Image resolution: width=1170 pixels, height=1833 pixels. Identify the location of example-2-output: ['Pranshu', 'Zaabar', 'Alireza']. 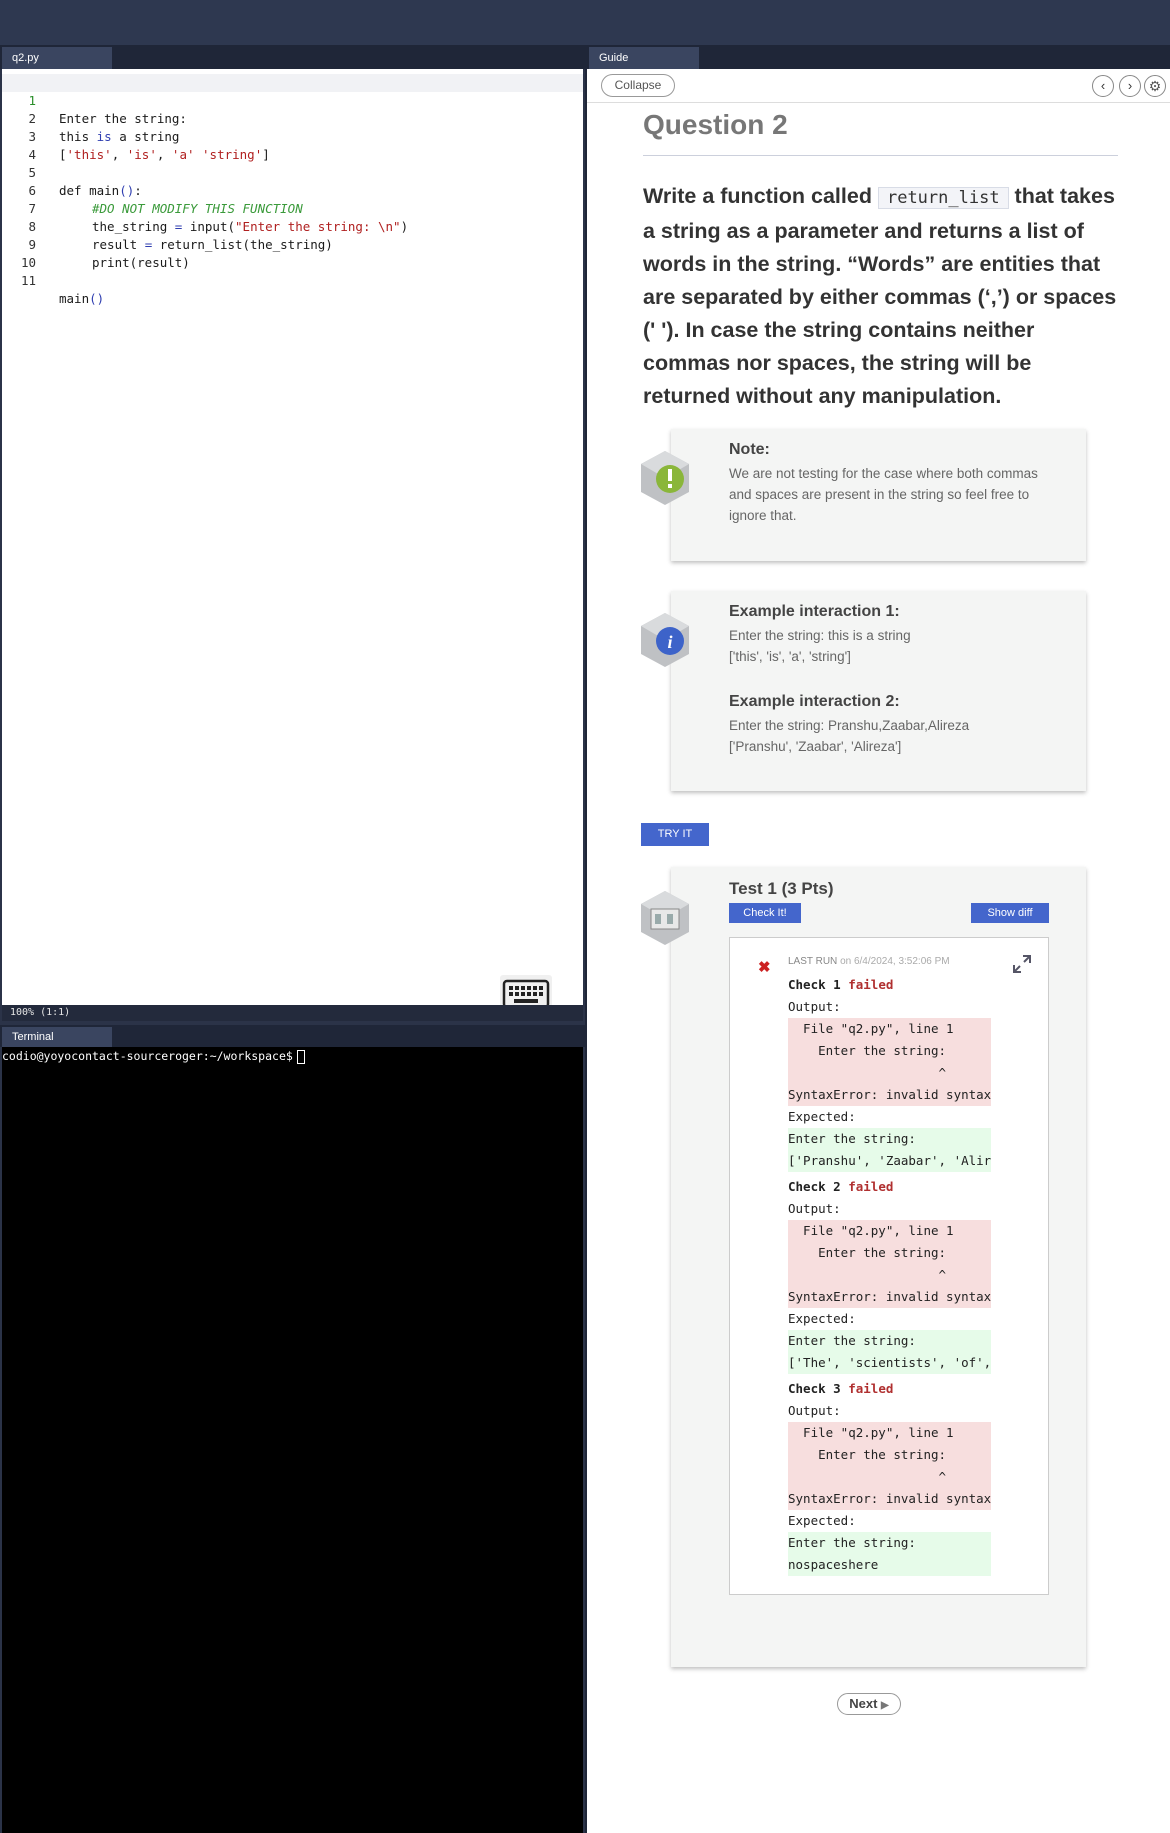
(815, 746).